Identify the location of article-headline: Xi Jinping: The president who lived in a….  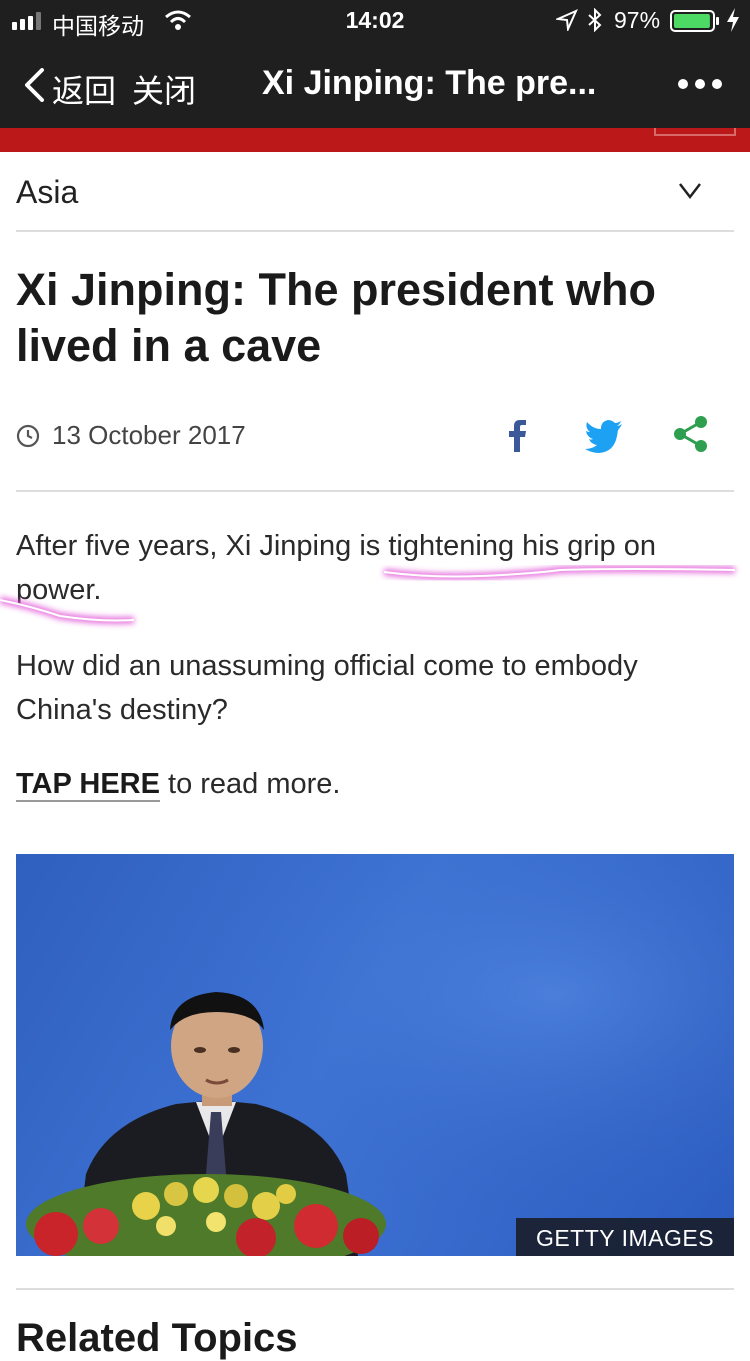
(336, 317).